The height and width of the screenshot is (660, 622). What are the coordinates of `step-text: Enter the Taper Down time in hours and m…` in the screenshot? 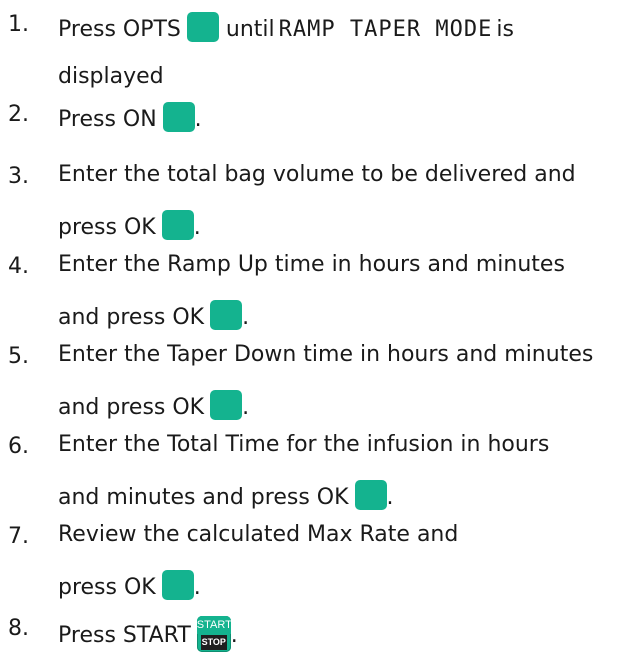 It's located at (340, 382).